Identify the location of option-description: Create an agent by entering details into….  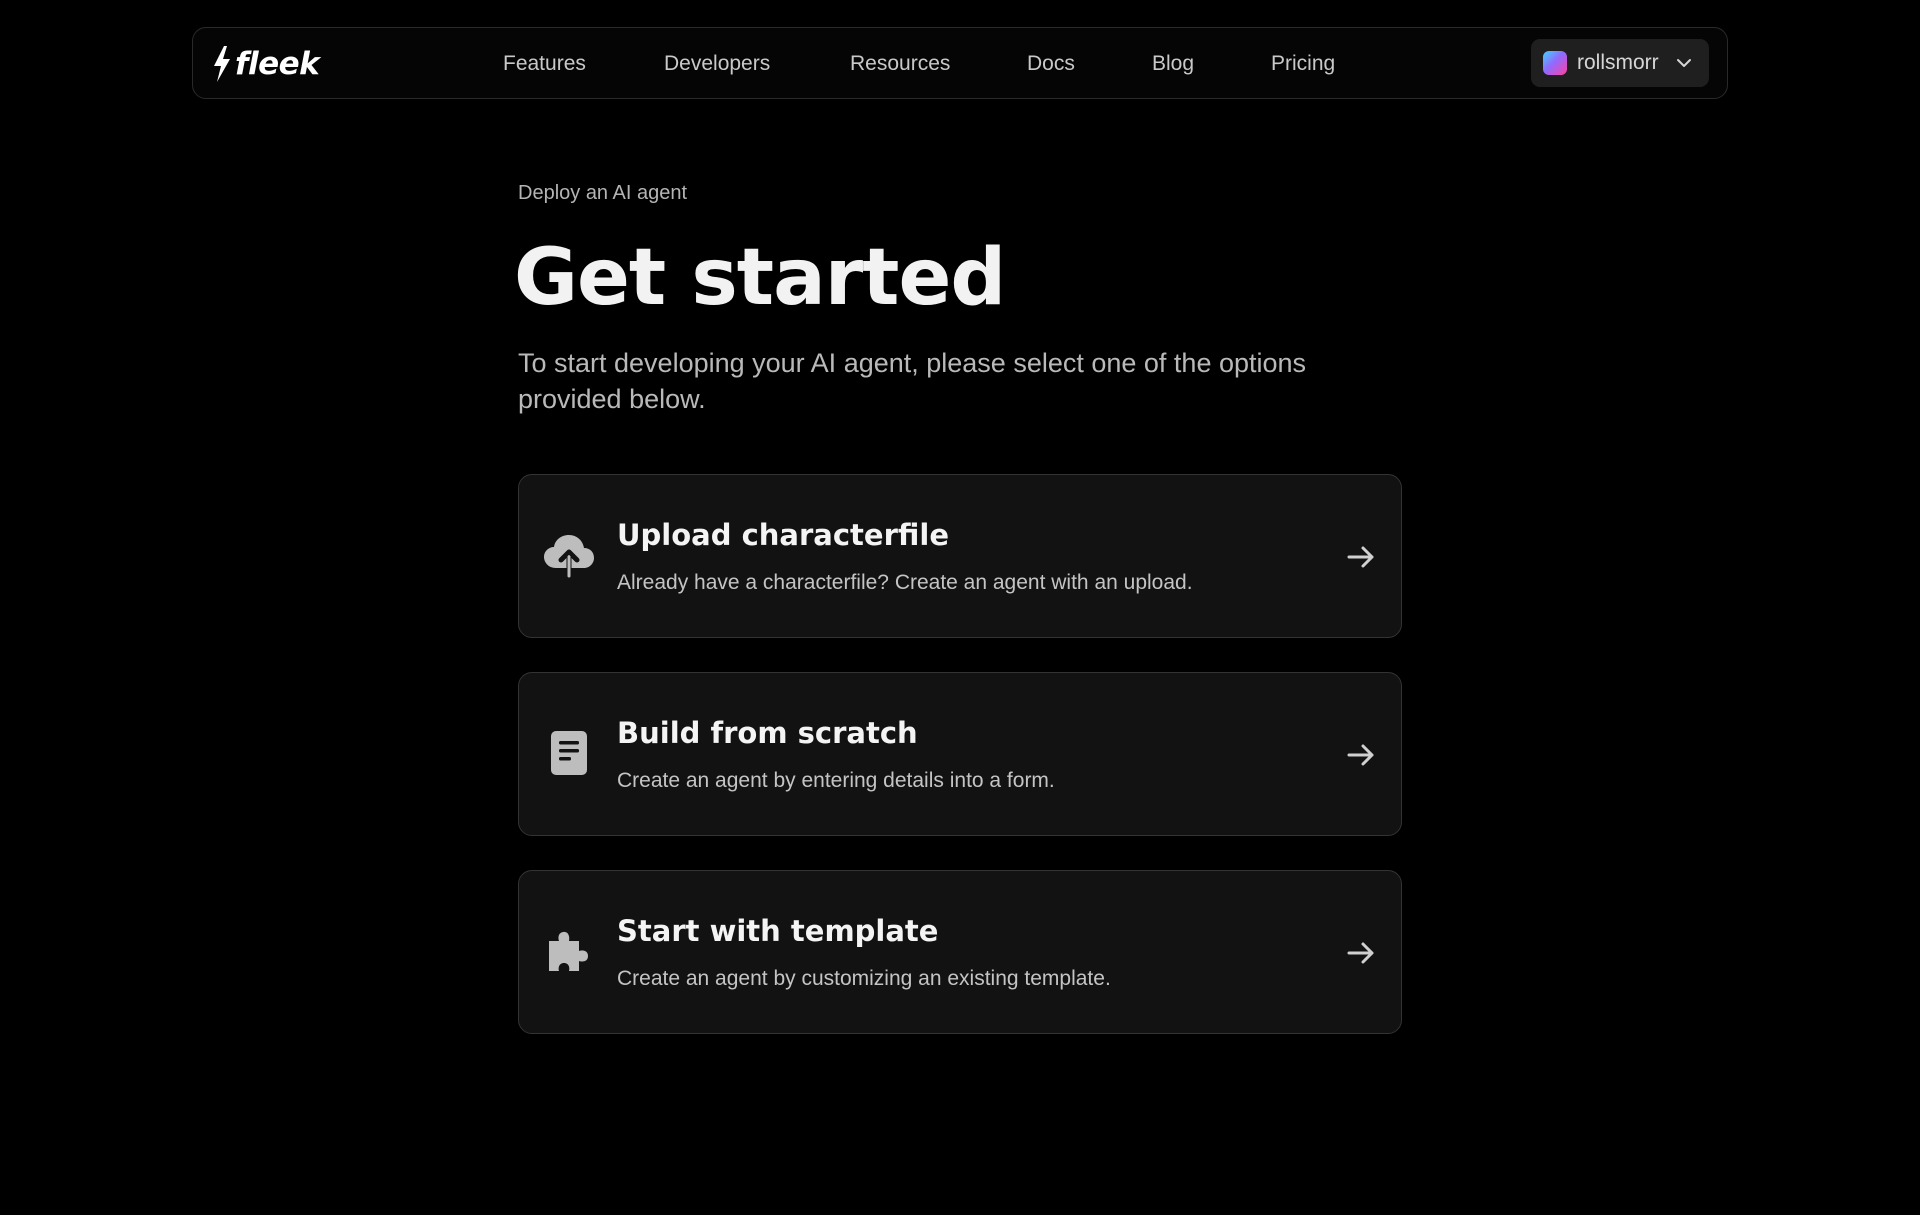
(836, 780).